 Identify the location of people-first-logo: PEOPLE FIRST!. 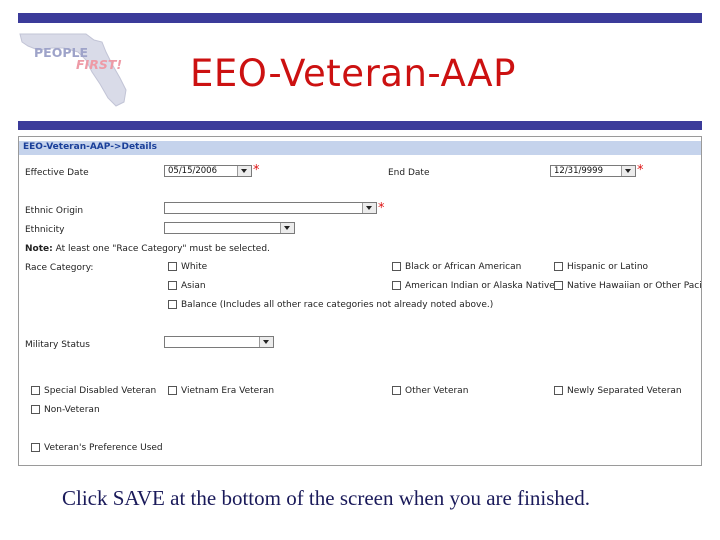
(73, 70).